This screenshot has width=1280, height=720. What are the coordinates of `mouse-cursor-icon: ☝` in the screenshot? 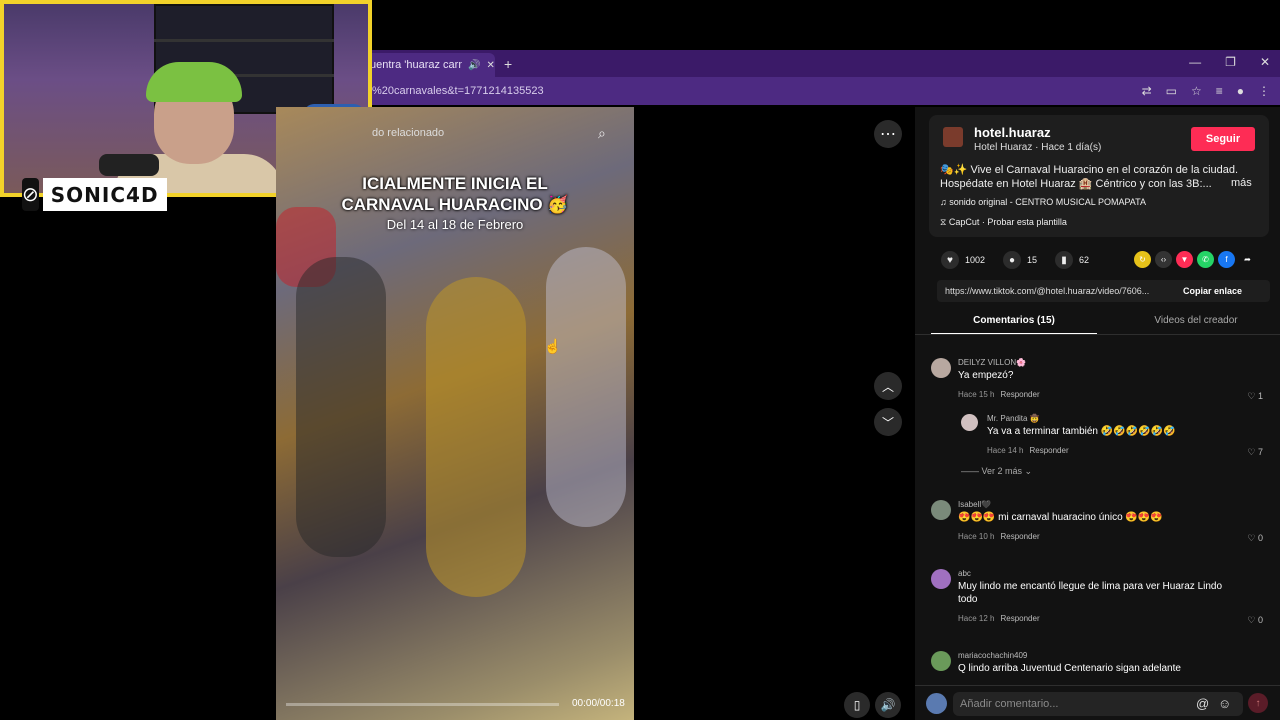 It's located at (553, 346).